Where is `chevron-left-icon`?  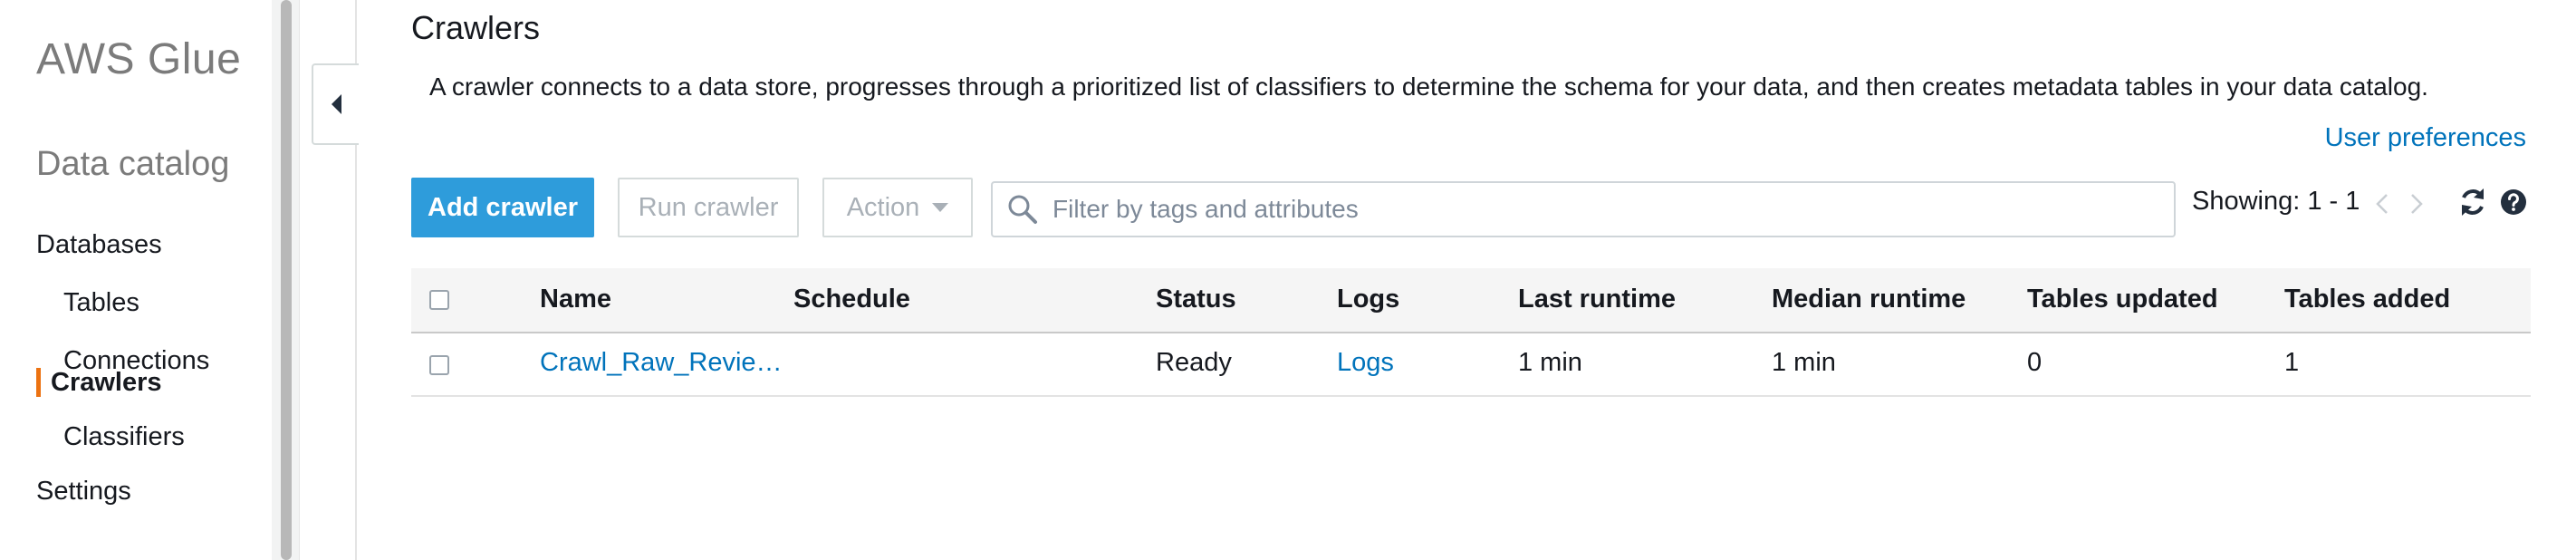
chevron-left-icon is located at coordinates (2382, 204).